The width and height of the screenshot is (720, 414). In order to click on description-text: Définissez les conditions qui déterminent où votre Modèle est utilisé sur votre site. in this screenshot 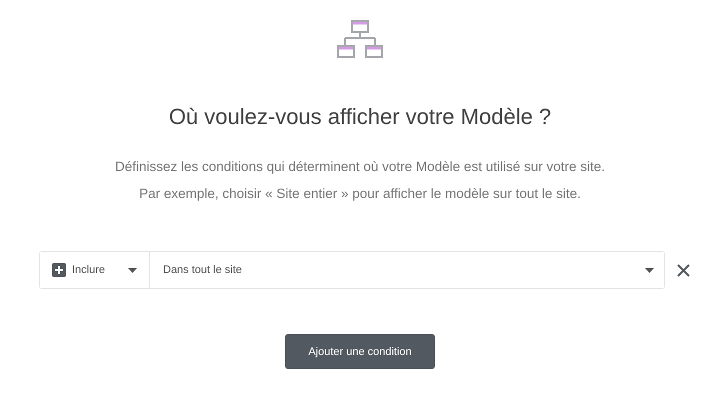, I will do `click(360, 167)`.